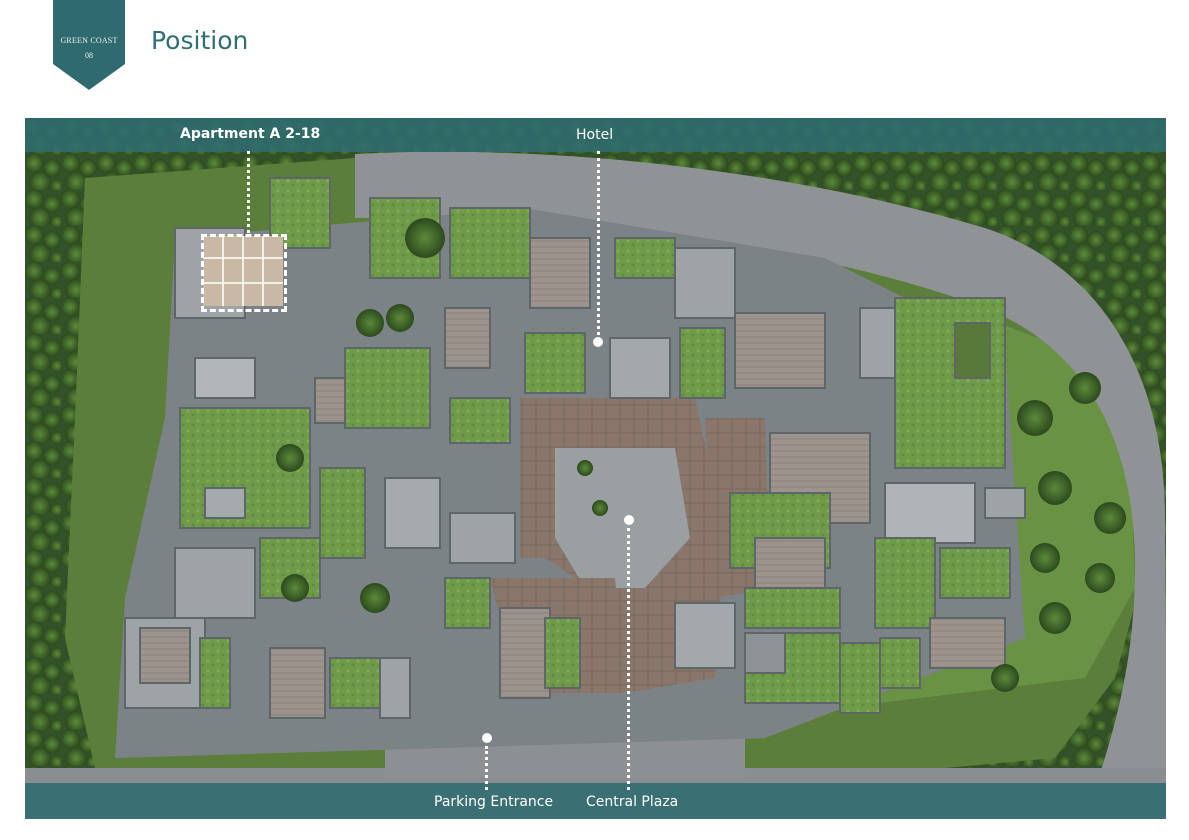  Describe the element at coordinates (89, 55) in the screenshot. I see `badge-page-number: 08` at that location.